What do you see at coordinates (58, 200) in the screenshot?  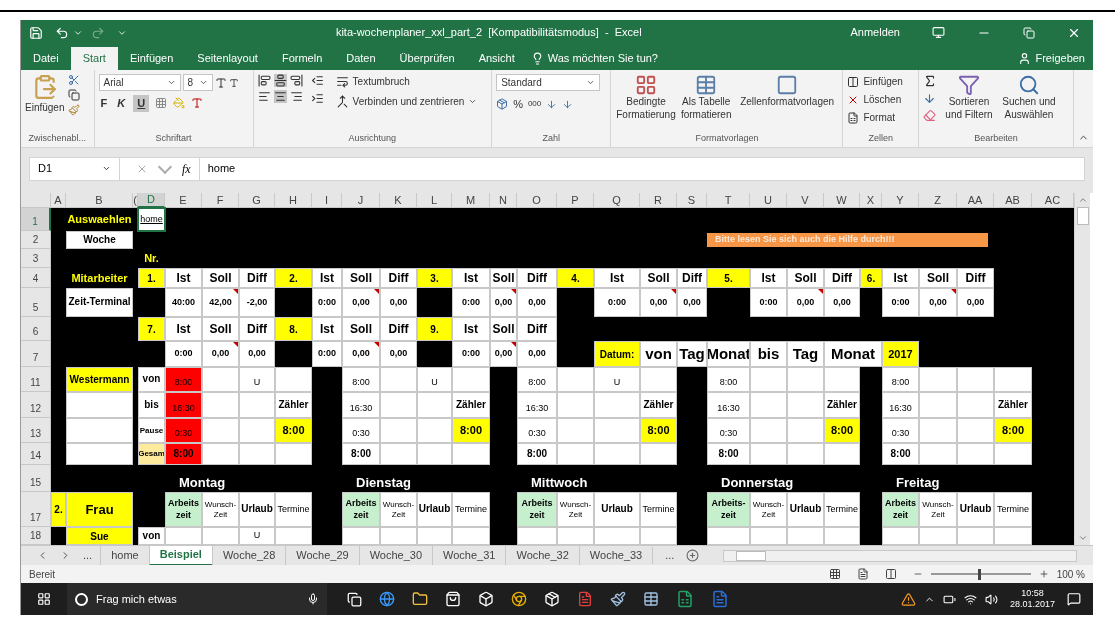 I see `column-header: A` at bounding box center [58, 200].